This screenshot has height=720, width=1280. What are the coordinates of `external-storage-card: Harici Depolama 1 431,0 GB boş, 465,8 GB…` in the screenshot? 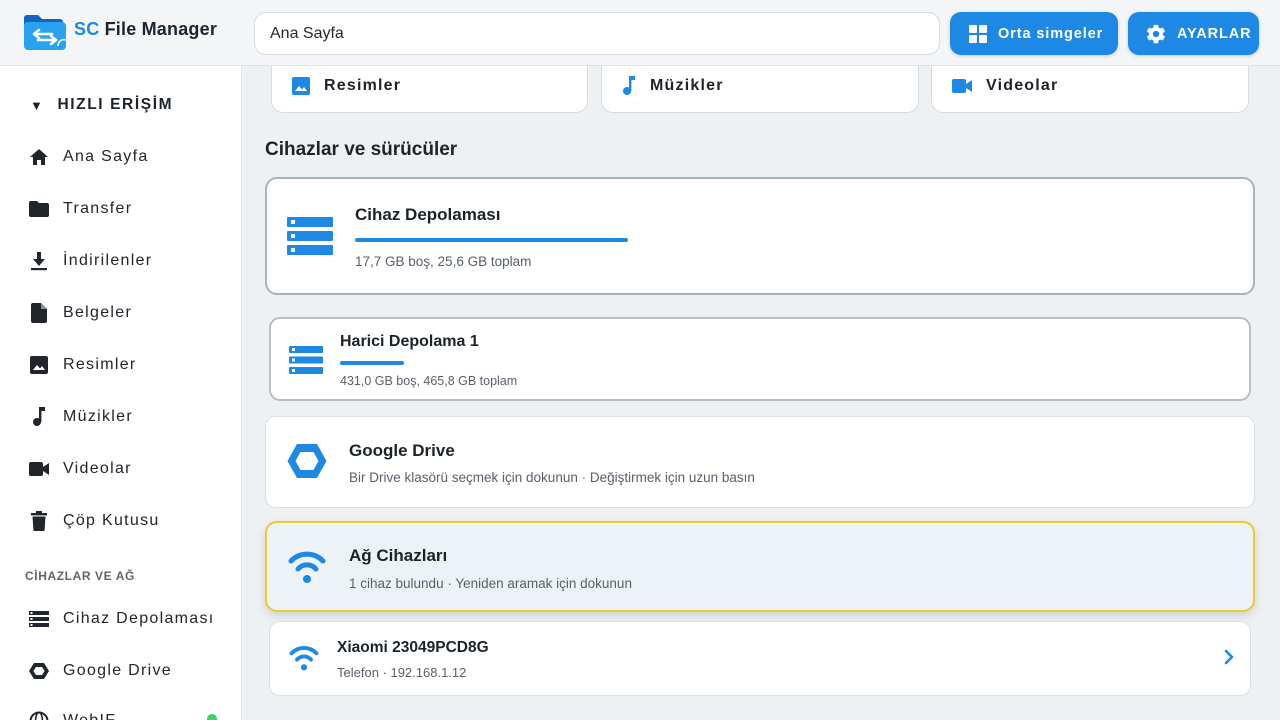 It's located at (760, 359).